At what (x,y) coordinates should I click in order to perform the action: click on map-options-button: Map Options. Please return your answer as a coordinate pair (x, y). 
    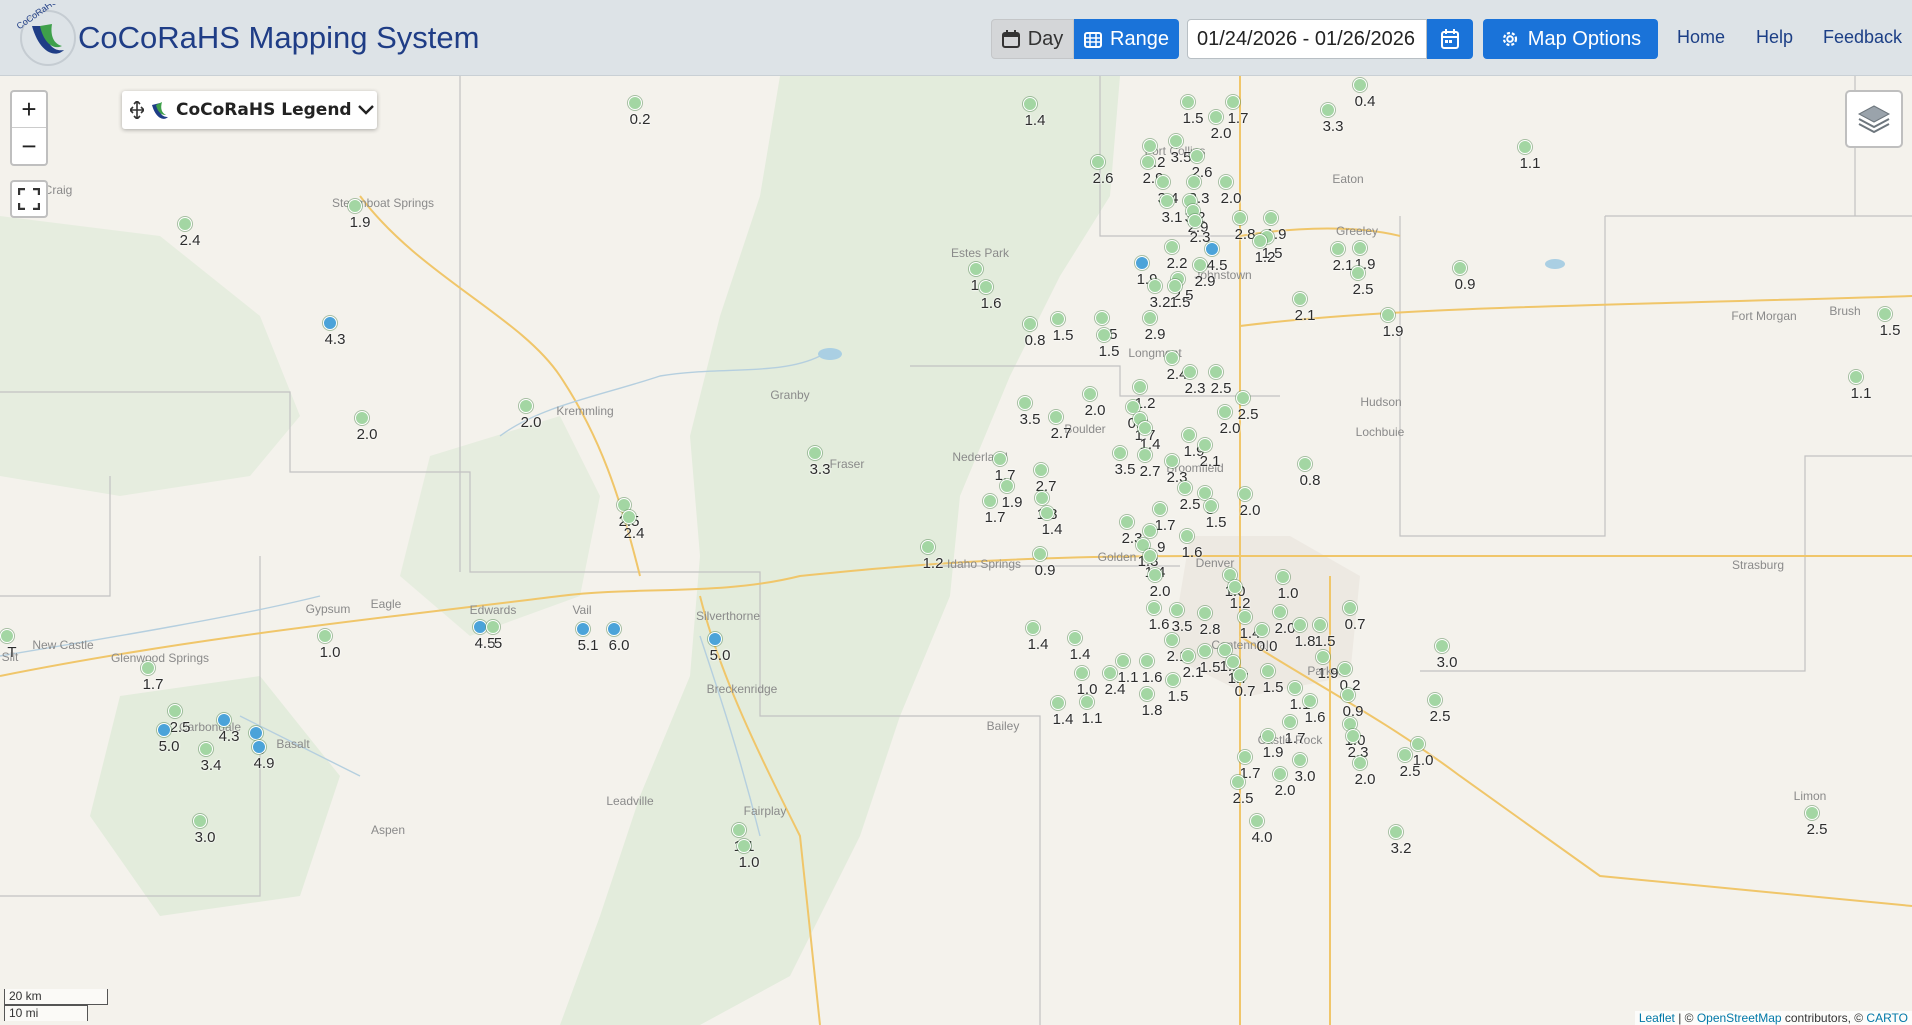
    Looking at the image, I should click on (1570, 39).